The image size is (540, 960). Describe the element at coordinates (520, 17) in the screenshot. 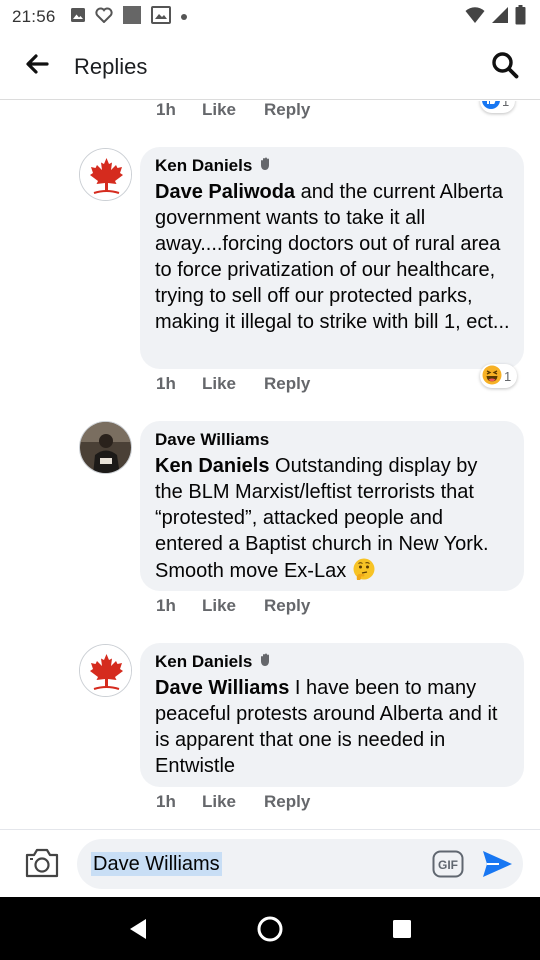

I see `battery-icon` at that location.